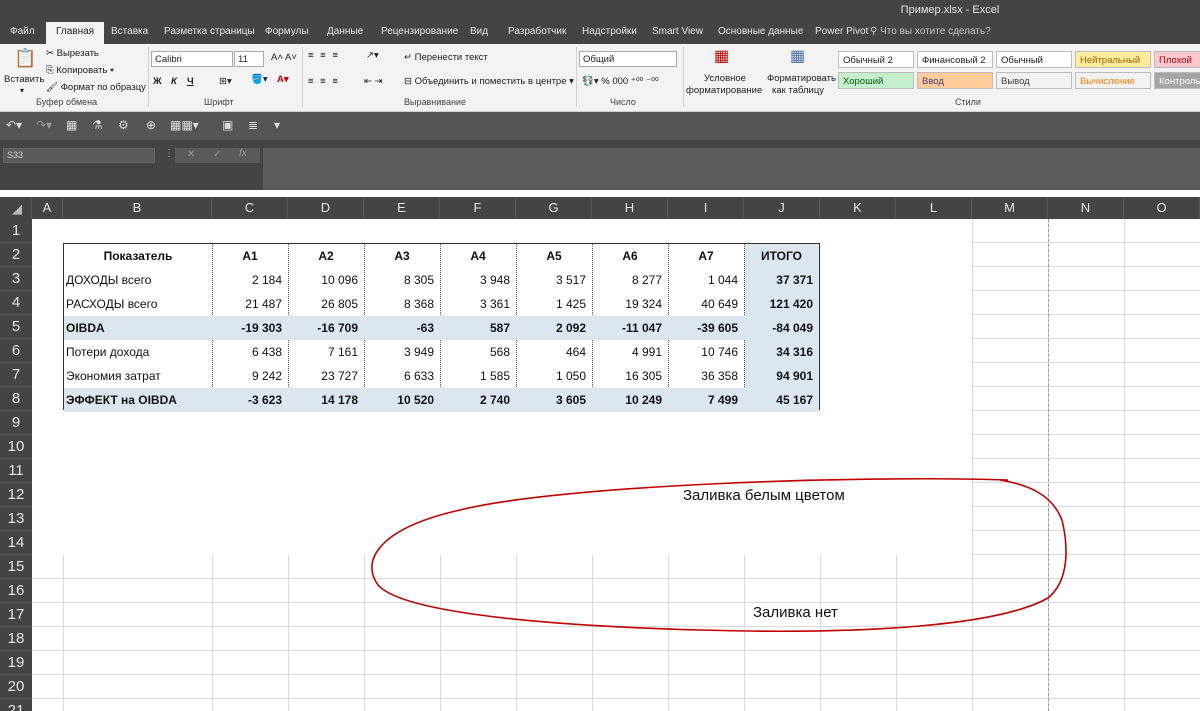 The image size is (1200, 711). Describe the element at coordinates (719, 555) in the screenshot. I see `annotation-ellipse` at that location.